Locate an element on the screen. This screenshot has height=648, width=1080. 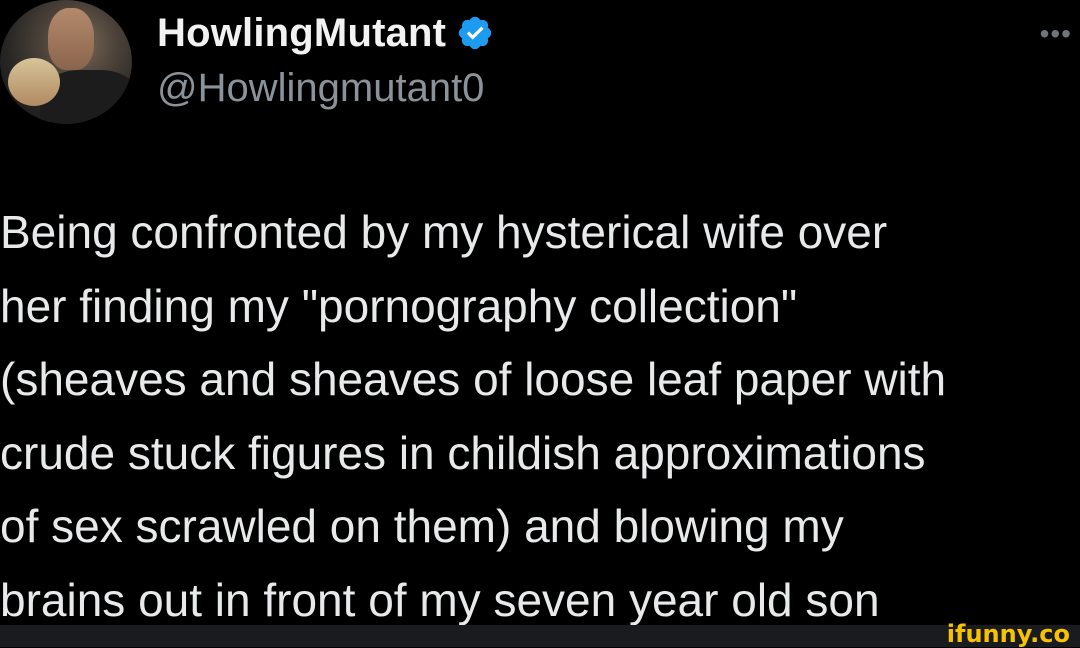
avatar is located at coordinates (66, 62).